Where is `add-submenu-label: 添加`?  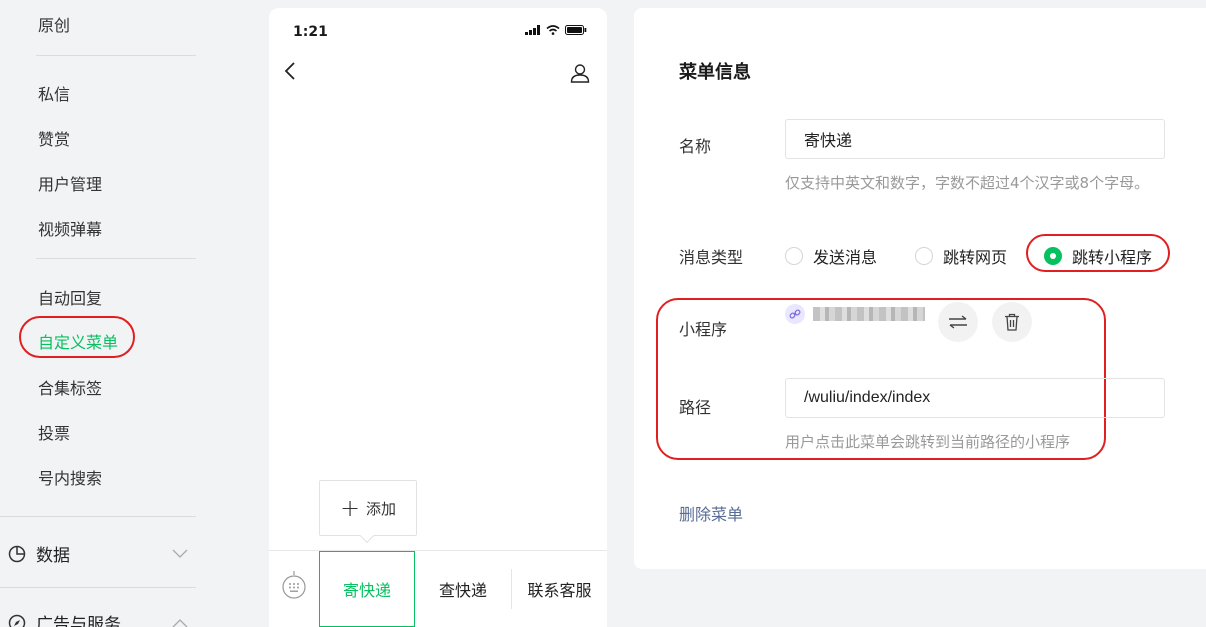 add-submenu-label: 添加 is located at coordinates (381, 508).